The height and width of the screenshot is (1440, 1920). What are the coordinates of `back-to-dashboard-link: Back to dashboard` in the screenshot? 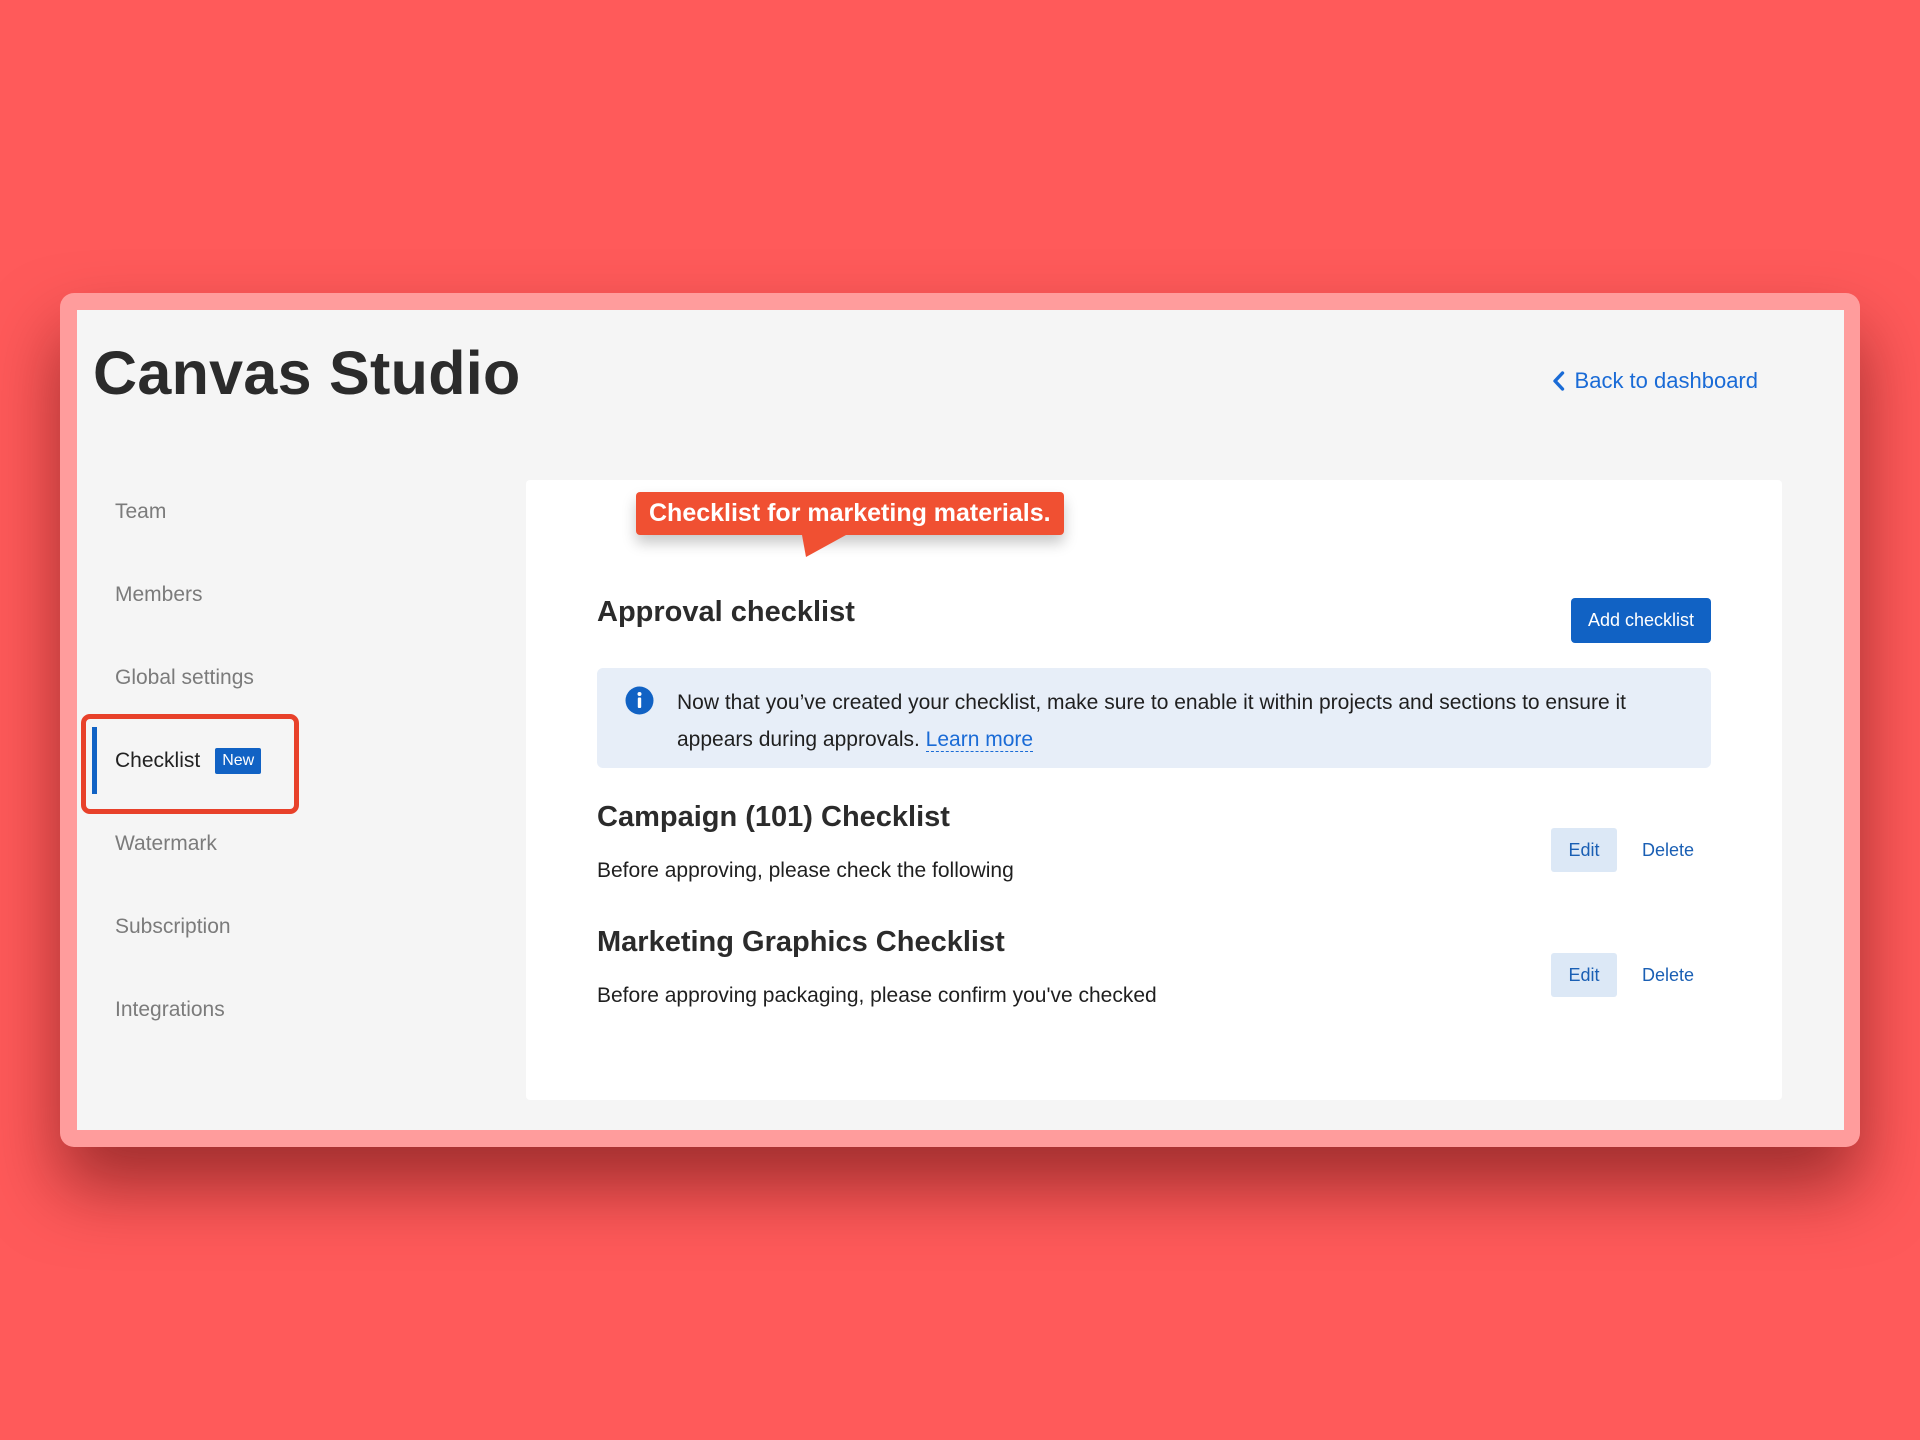 It's located at (1655, 381).